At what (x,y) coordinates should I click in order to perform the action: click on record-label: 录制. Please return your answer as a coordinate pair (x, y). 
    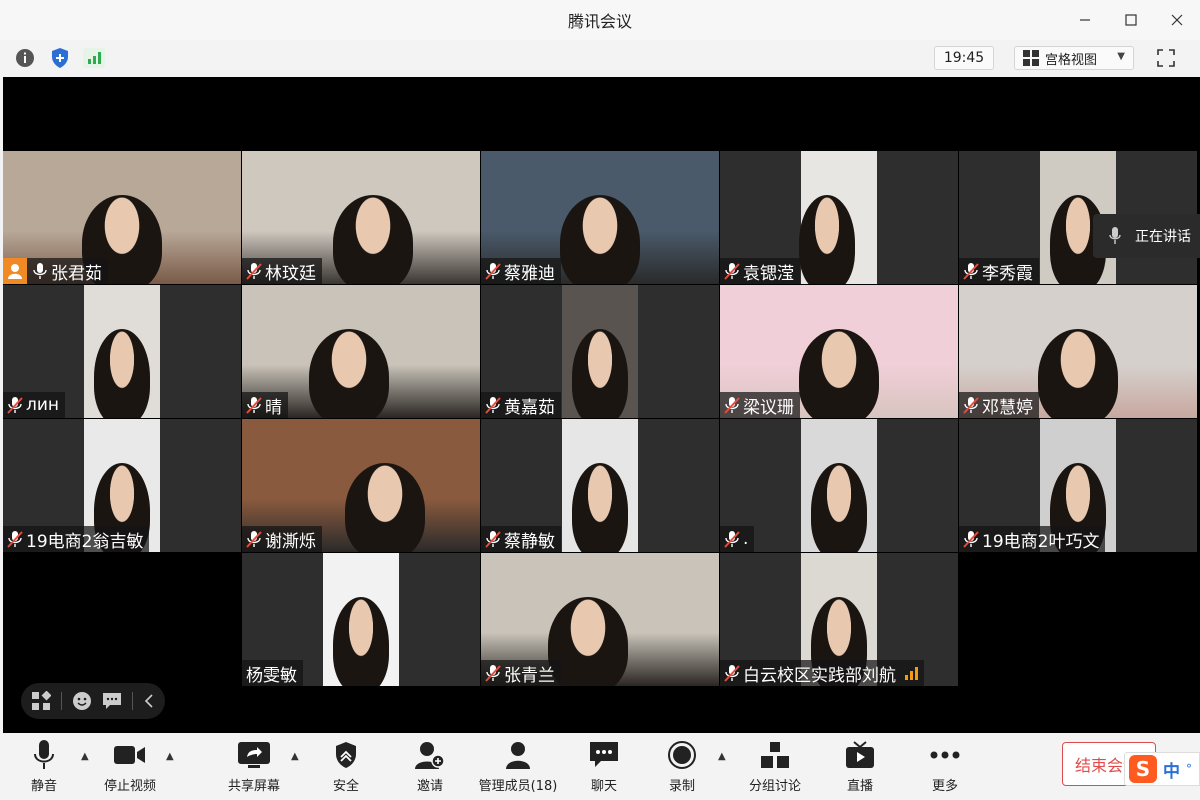
    Looking at the image, I should click on (681, 786).